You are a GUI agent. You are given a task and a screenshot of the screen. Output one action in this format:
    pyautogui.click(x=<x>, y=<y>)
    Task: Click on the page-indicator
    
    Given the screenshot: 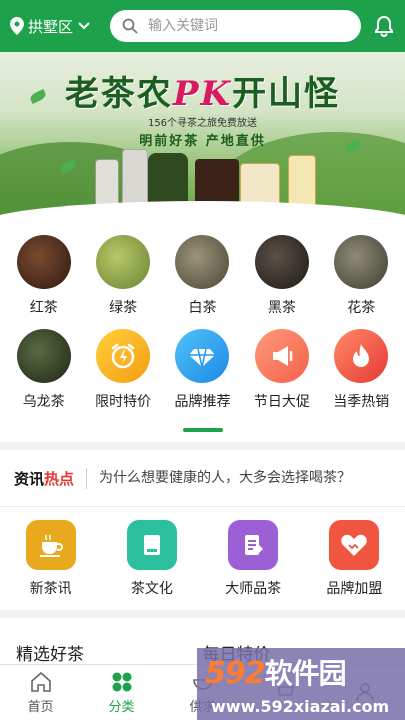 What is the action you would take?
    pyautogui.click(x=203, y=430)
    